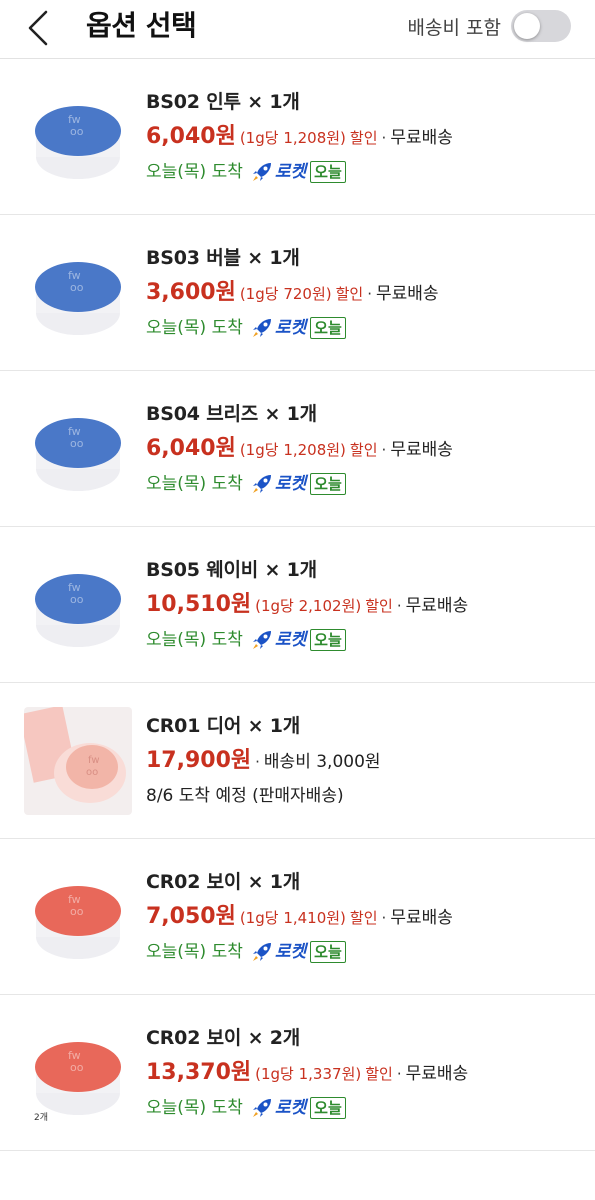  Describe the element at coordinates (39, 28) in the screenshot. I see `back-arrow-icon` at that location.